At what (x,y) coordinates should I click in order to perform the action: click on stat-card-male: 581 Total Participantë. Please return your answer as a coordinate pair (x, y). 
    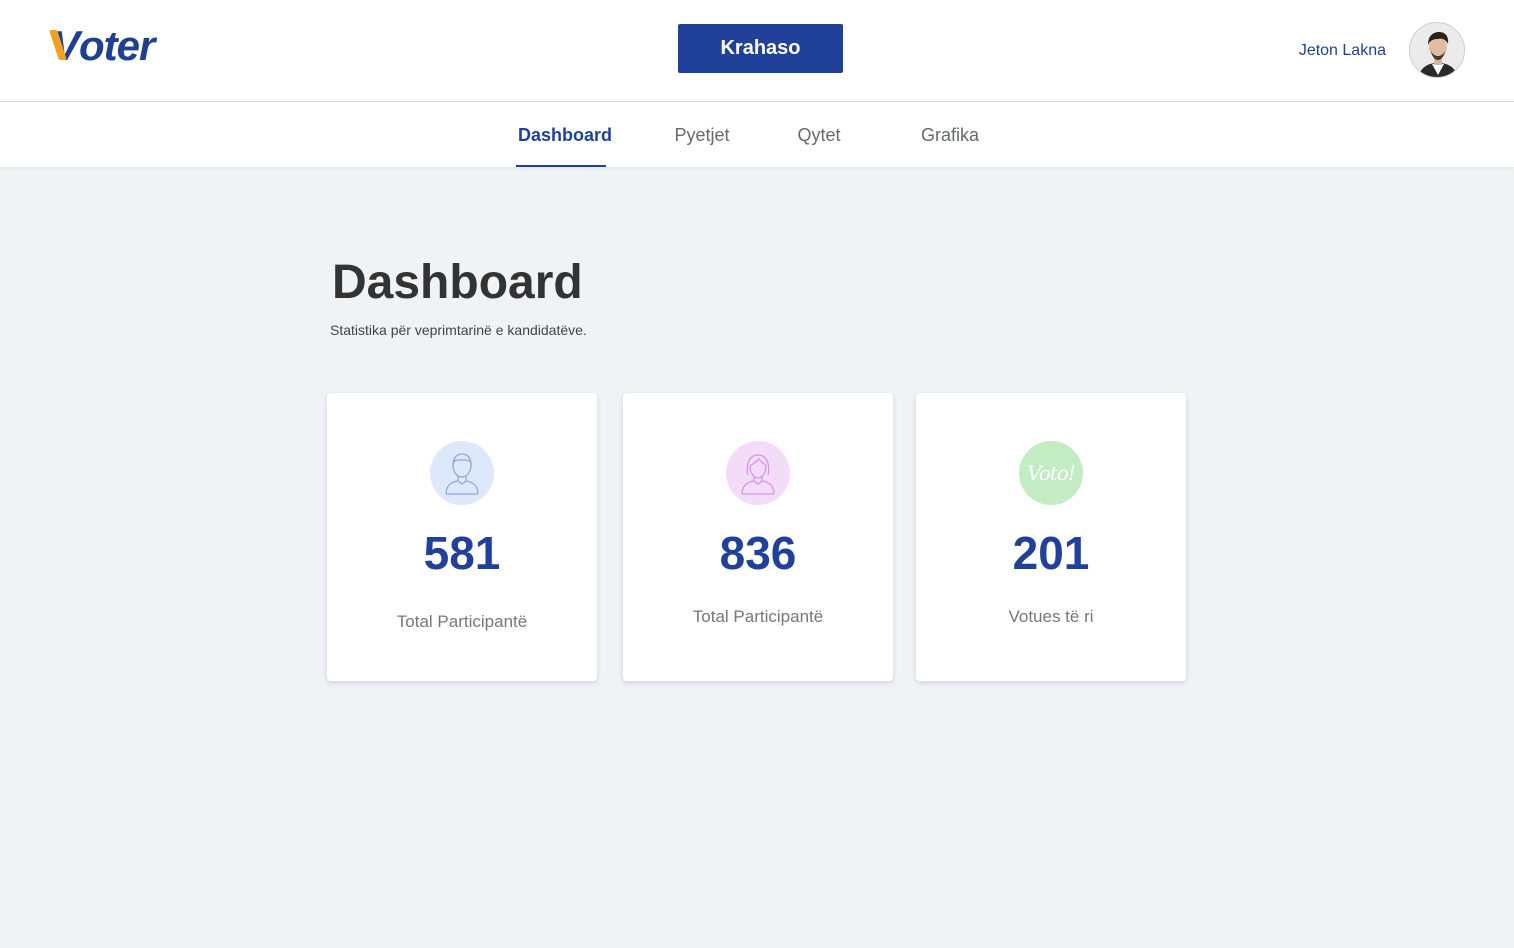
    Looking at the image, I should click on (462, 537).